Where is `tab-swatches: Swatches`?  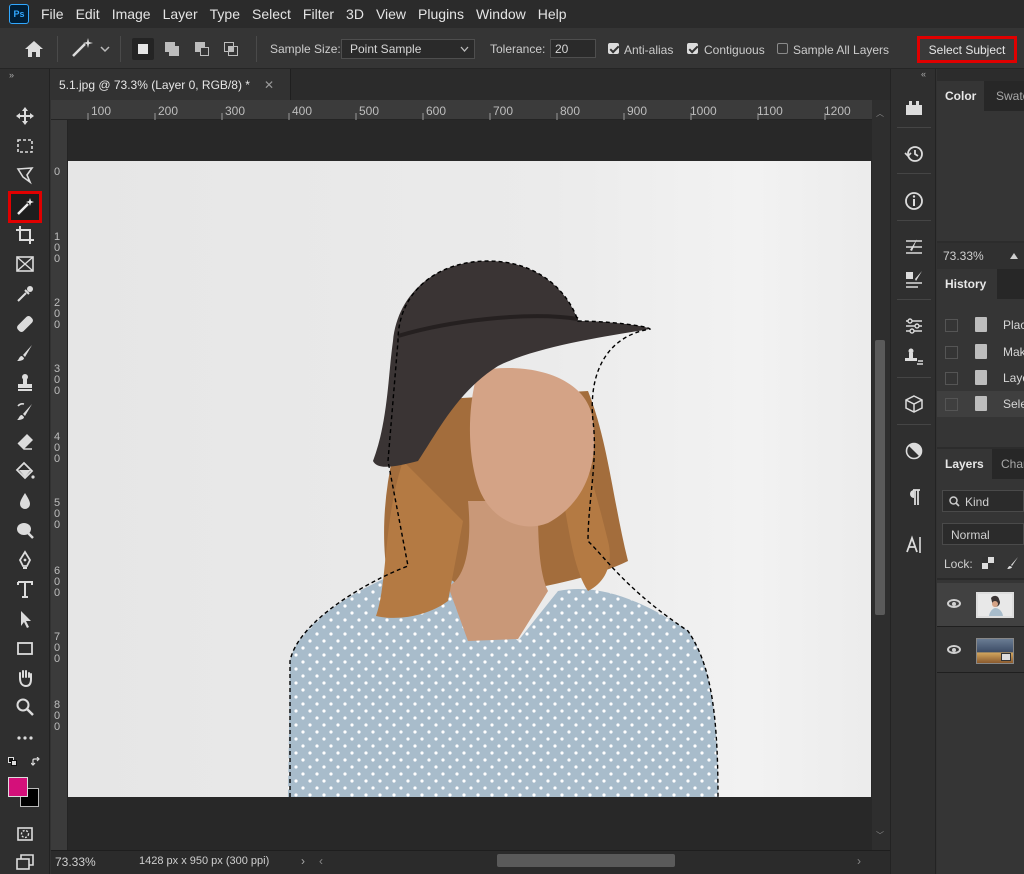 tab-swatches: Swatches is located at coordinates (1006, 96).